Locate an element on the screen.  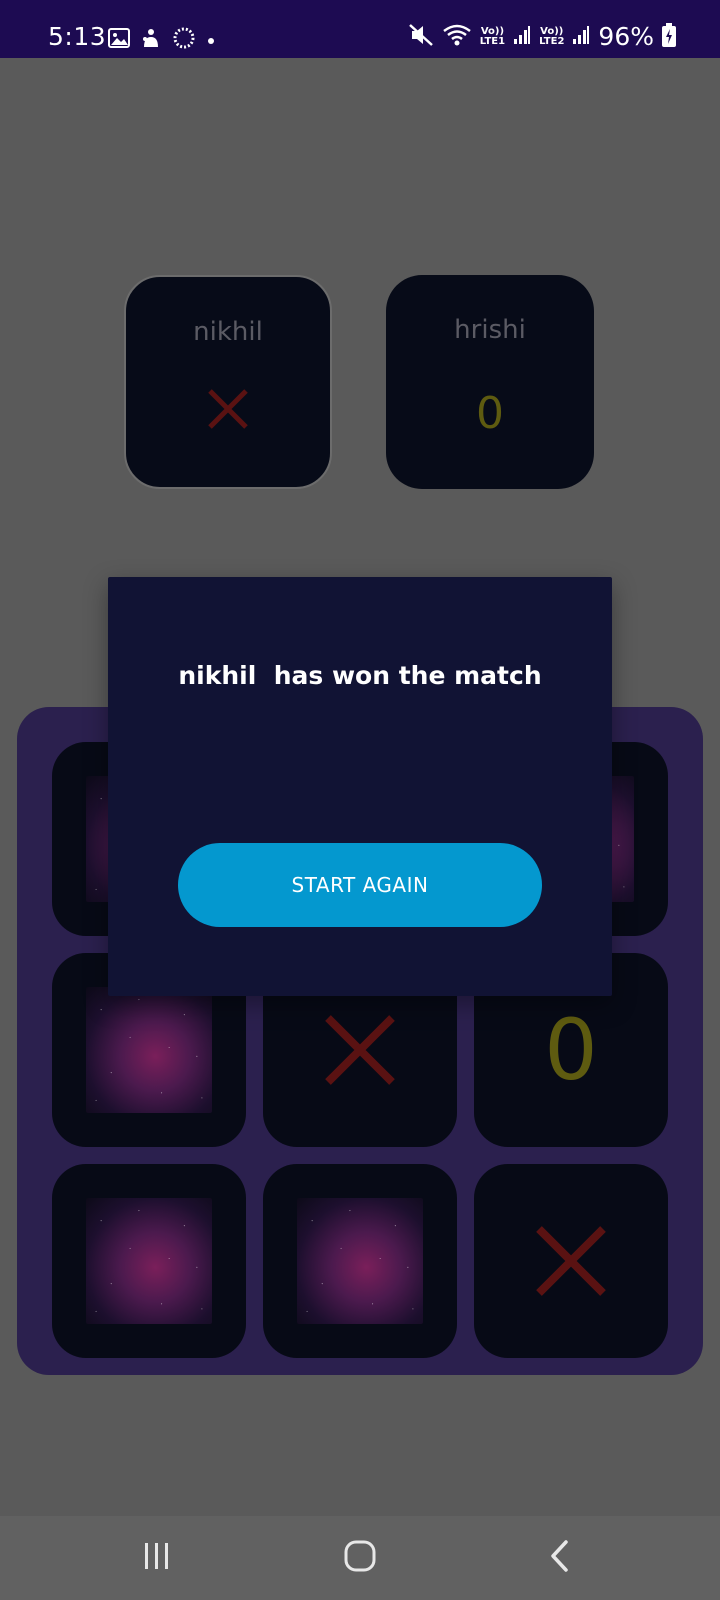
sim1-label: Vo)) LTE1 is located at coordinates (492, 36).